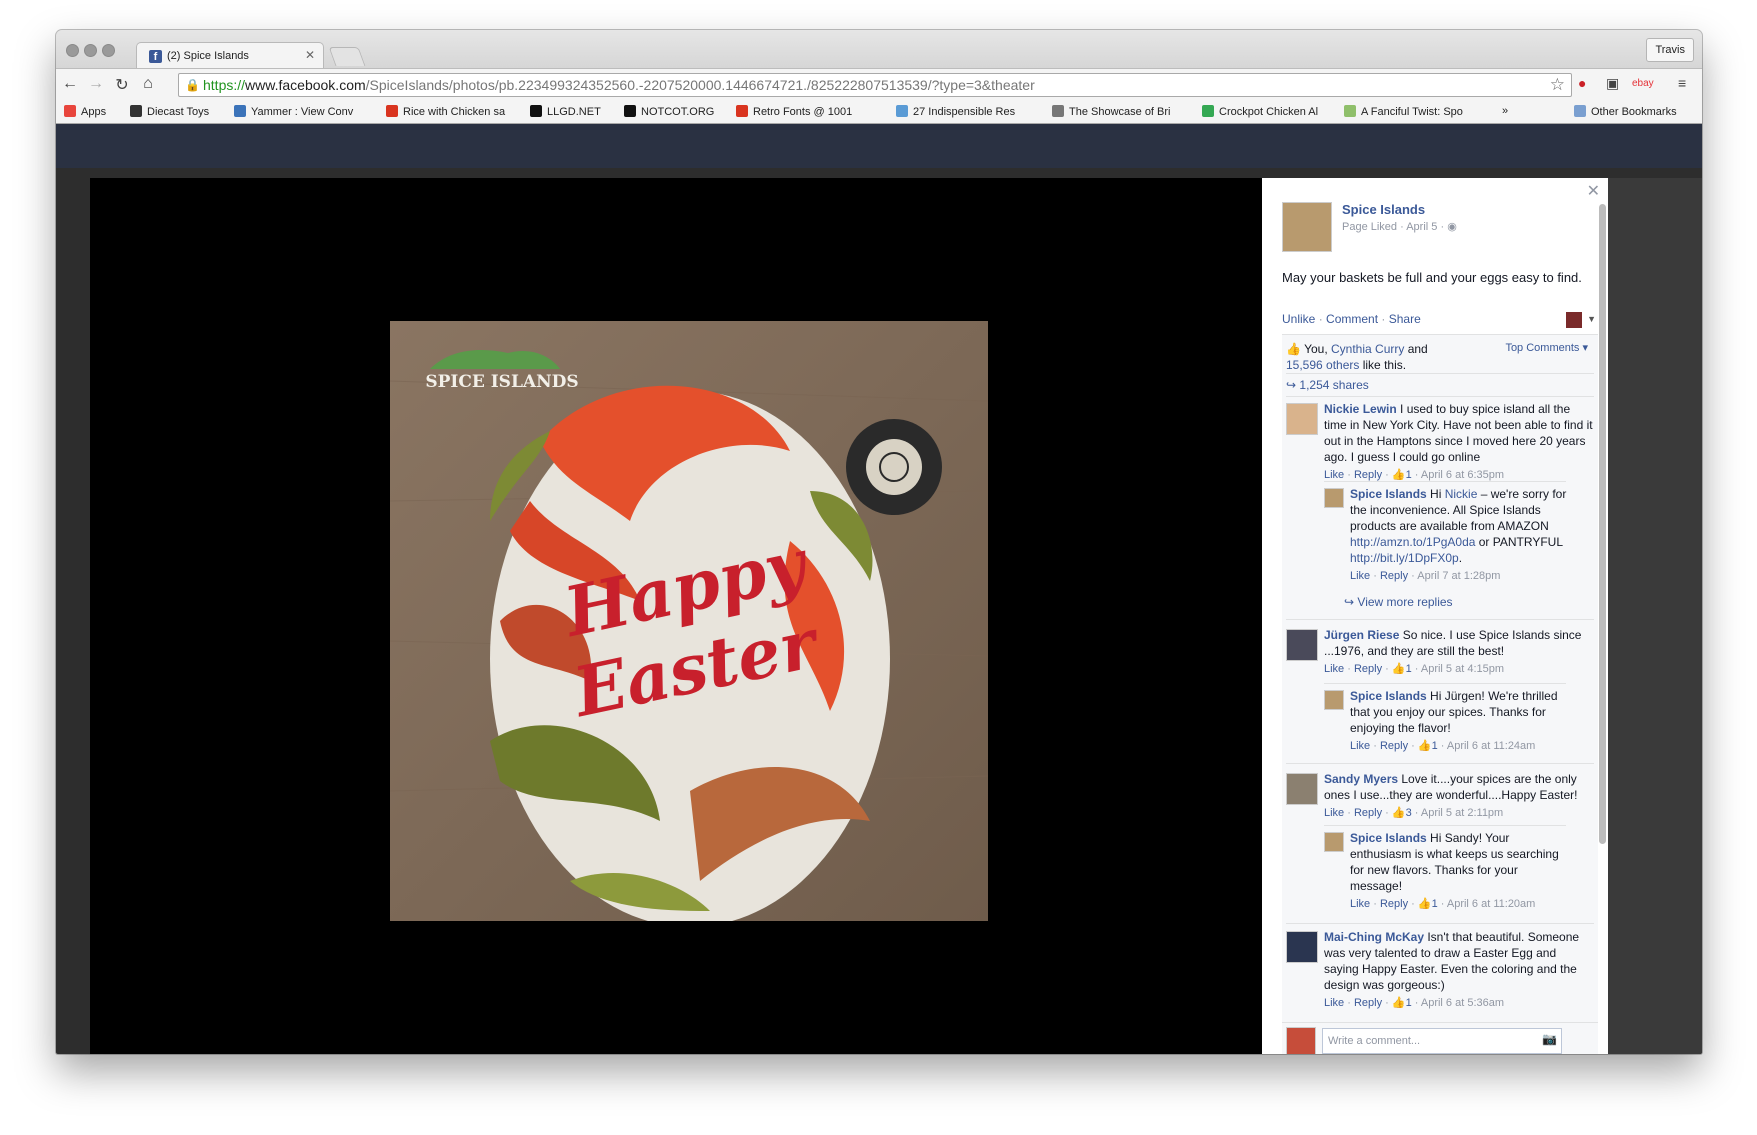 The height and width of the screenshot is (1135, 1757). Describe the element at coordinates (148, 84) in the screenshot. I see `home-icon: ⌂` at that location.